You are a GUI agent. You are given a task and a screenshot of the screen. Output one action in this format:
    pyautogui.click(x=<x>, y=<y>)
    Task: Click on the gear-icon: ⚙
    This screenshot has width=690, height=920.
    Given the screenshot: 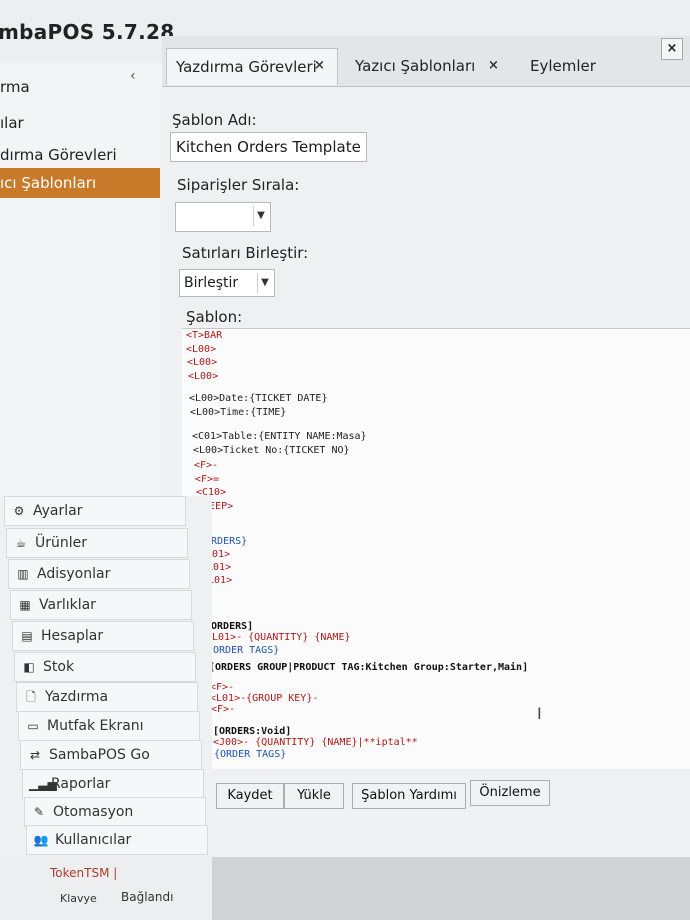 What is the action you would take?
    pyautogui.click(x=19, y=511)
    